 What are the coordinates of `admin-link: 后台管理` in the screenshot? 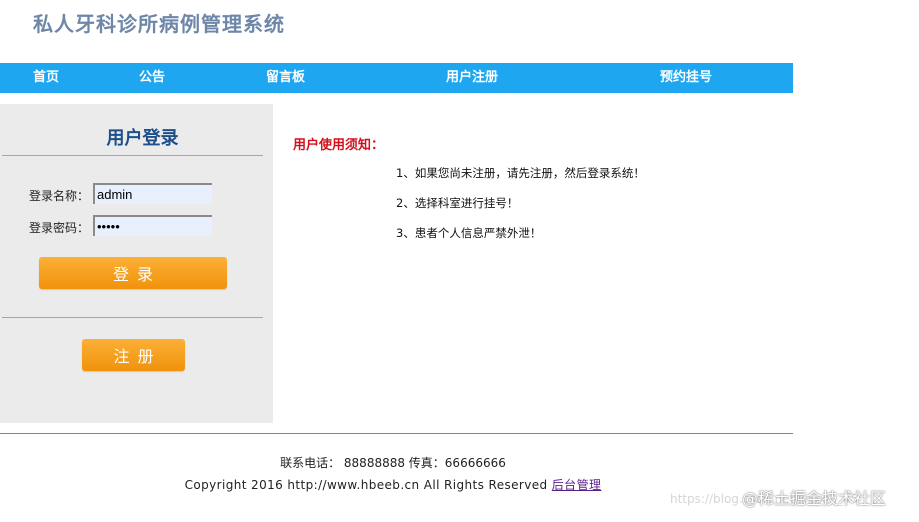 It's located at (577, 485).